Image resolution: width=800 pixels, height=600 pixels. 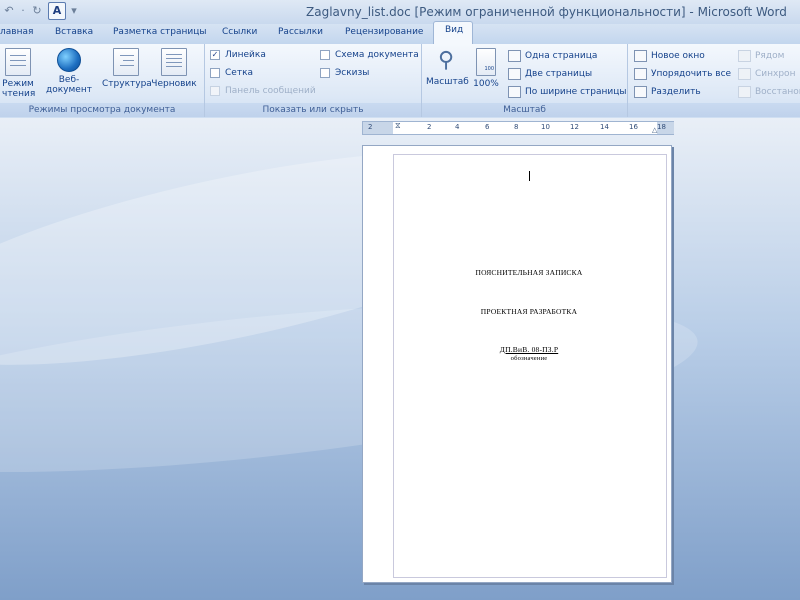 I want to click on thumbnails-label: Эскизы, so click(x=352, y=73).